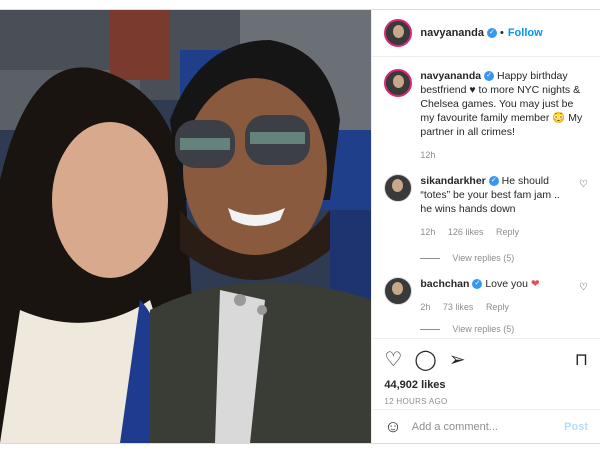  I want to click on comment-time: 12h, so click(428, 232).